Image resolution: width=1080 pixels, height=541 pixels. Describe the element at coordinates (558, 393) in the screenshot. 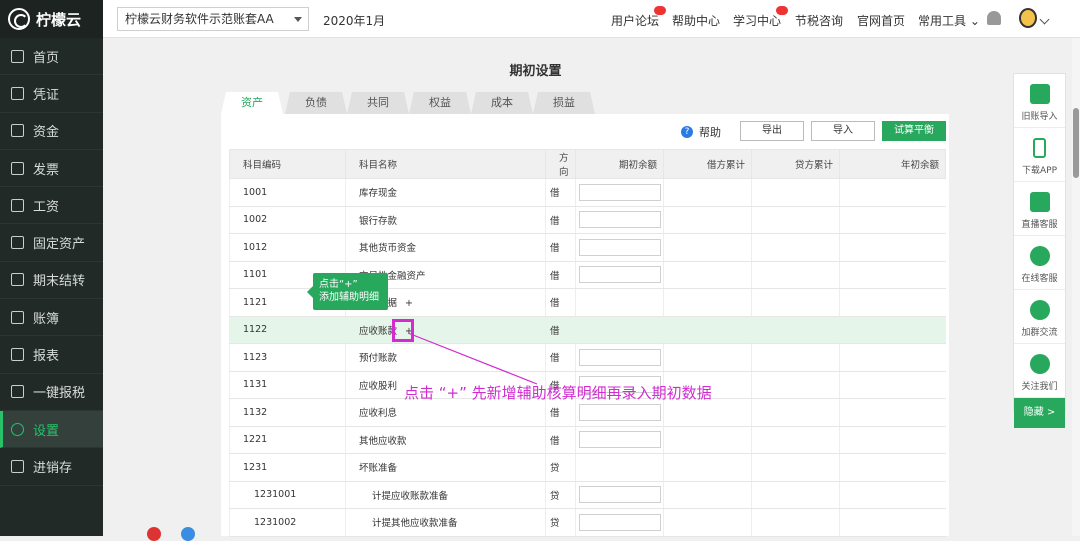

I see `annotation-text: 点击 “+” 先新增辅助核算明细再录入期初数据` at that location.